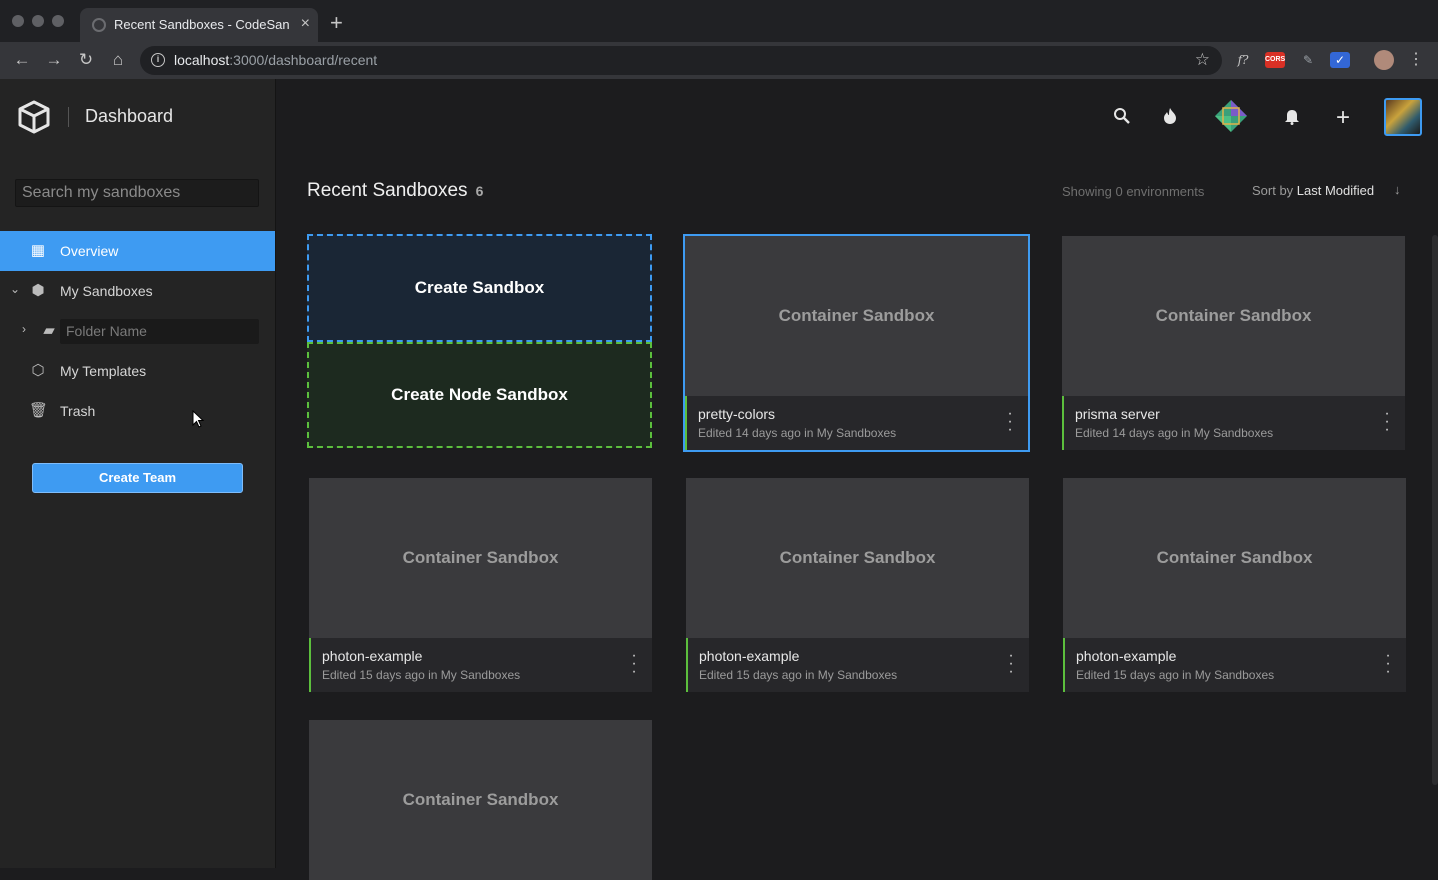 The image size is (1438, 880). Describe the element at coordinates (1243, 60) in the screenshot. I see `extension-fx-icon: f?` at that location.